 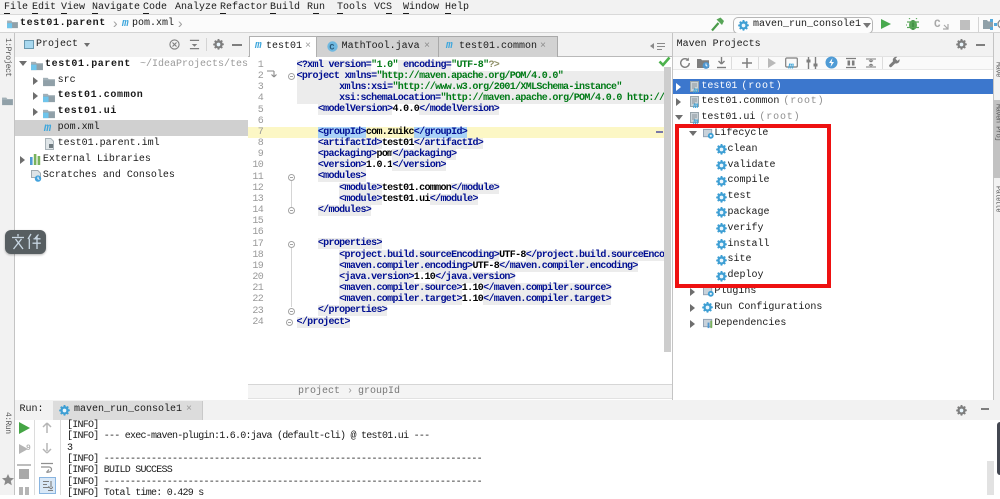 I want to click on svg-text: C, so click(x=331, y=47).